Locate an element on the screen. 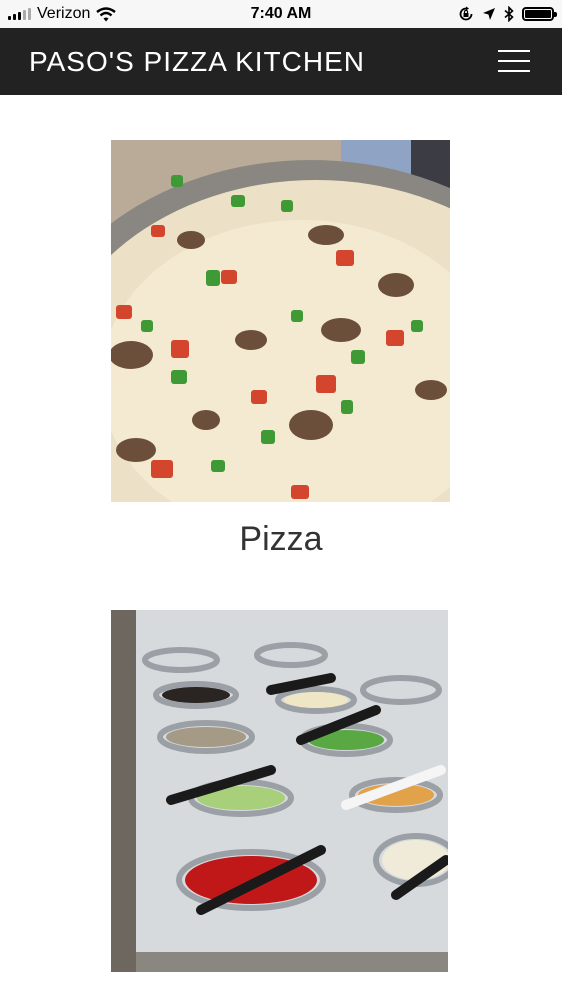 Image resolution: width=562 pixels, height=1000 pixels. bluetooth-icon is located at coordinates (509, 14).